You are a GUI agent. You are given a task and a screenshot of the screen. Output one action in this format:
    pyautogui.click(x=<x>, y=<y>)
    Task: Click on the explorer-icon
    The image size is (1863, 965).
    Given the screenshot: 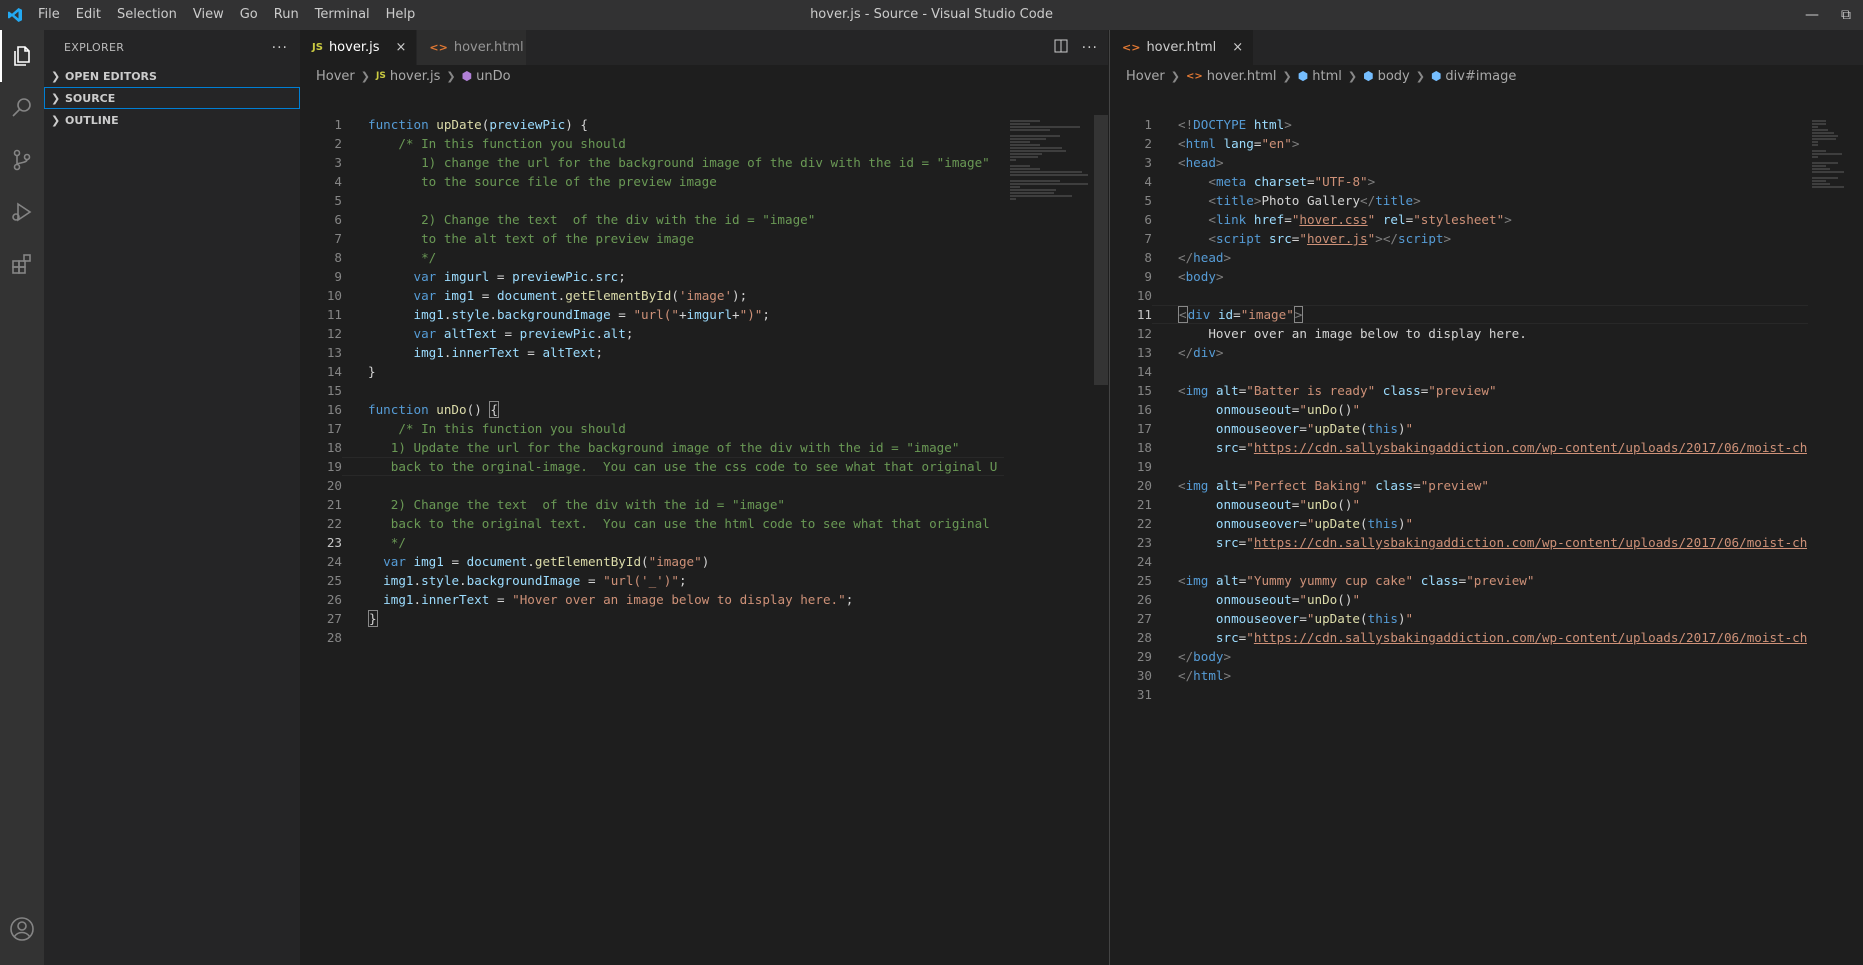 What is the action you would take?
    pyautogui.click(x=22, y=56)
    